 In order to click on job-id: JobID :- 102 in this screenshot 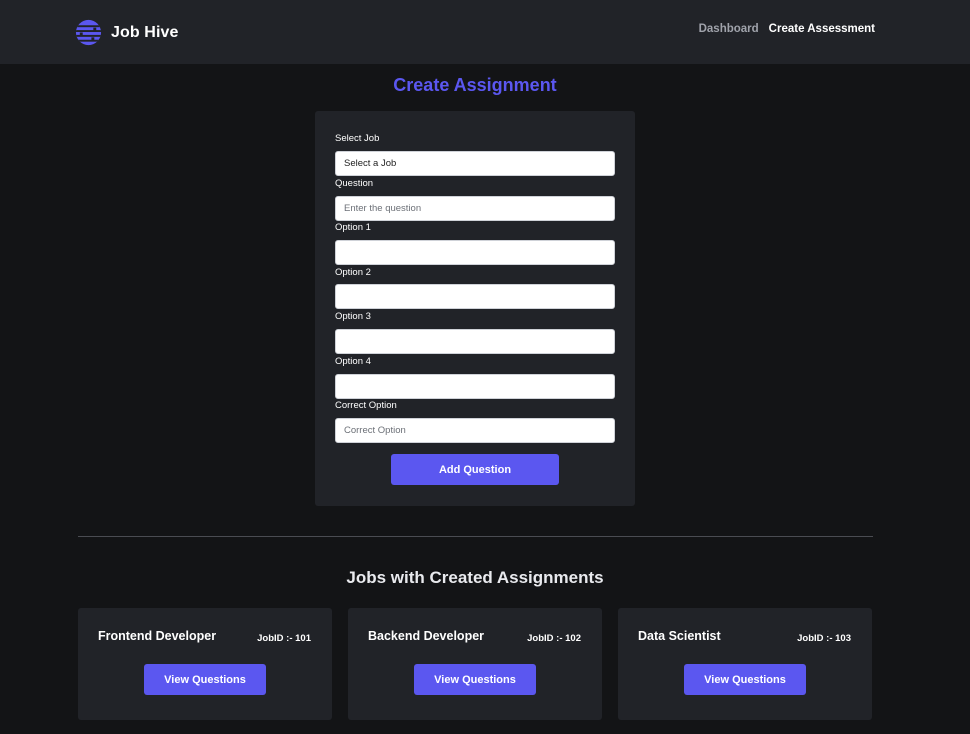, I will do `click(554, 638)`.